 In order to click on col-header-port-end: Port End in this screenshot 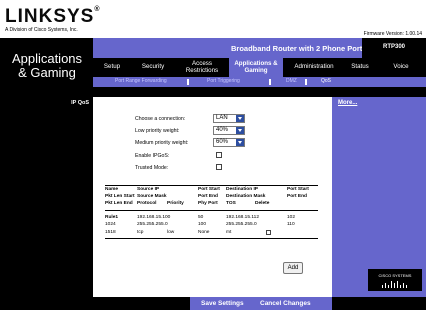, I will do `click(208, 196)`.